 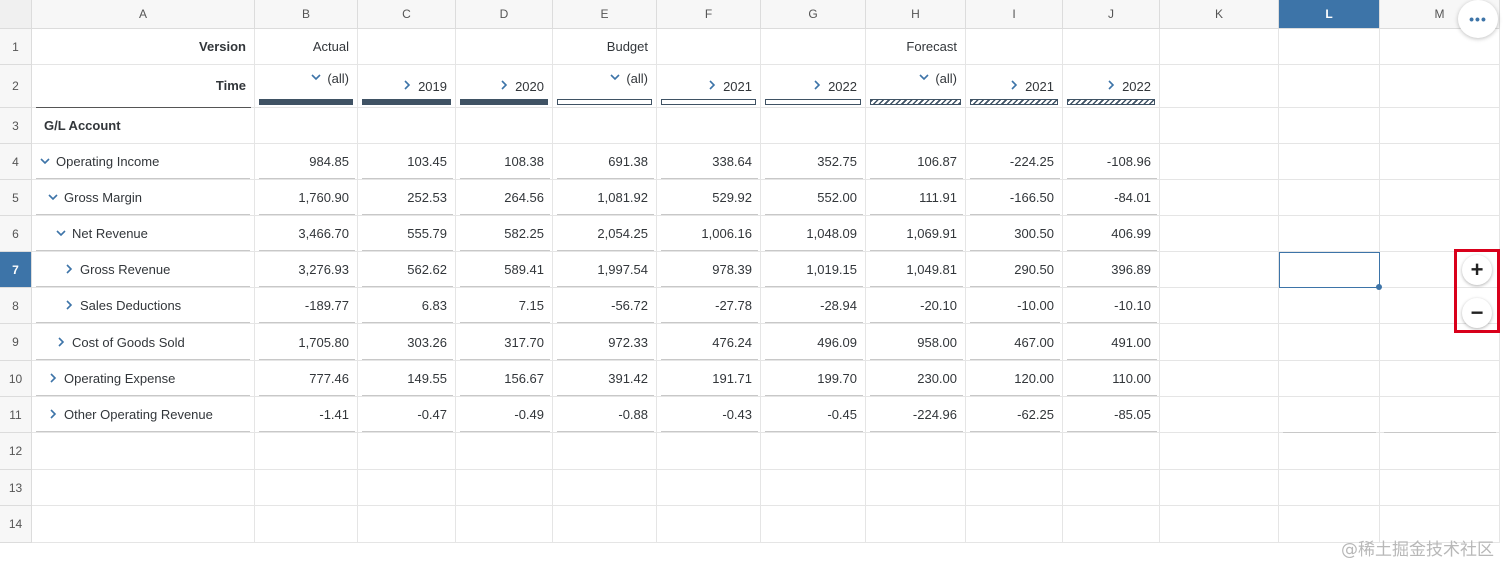 What do you see at coordinates (143, 342) in the screenshot?
I see `account-row-label: Cost of Goods Sold` at bounding box center [143, 342].